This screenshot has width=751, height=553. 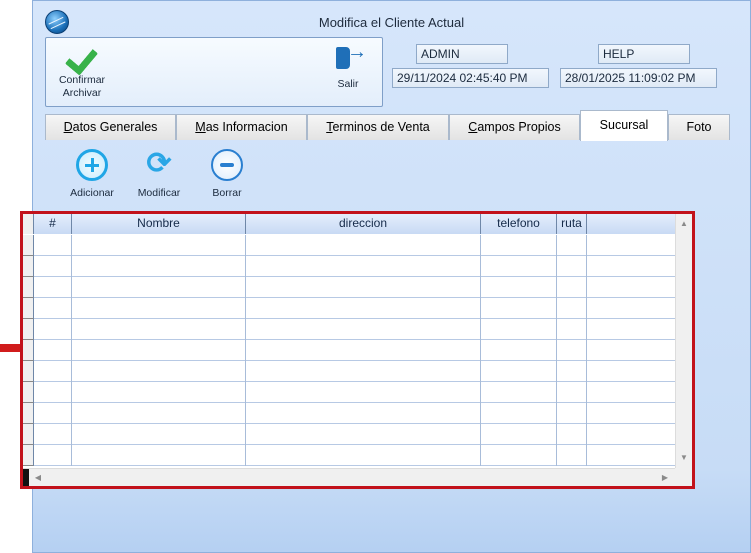 What do you see at coordinates (53, 224) in the screenshot?
I see `column-header-number: #` at bounding box center [53, 224].